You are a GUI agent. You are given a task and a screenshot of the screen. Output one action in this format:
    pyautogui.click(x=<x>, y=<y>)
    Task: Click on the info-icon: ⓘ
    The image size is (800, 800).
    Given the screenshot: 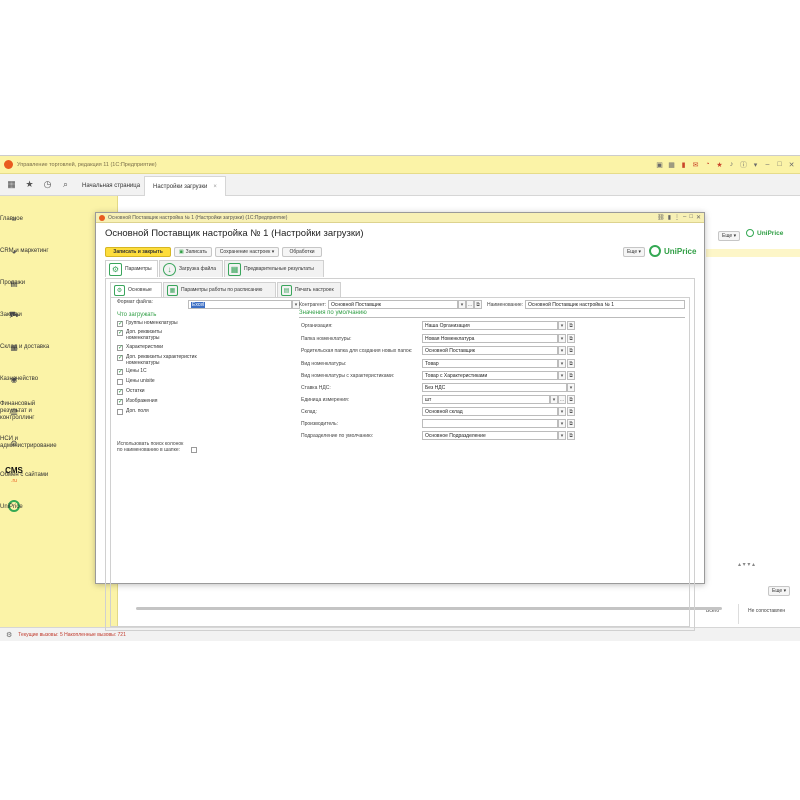 What is the action you would take?
    pyautogui.click(x=743, y=164)
    